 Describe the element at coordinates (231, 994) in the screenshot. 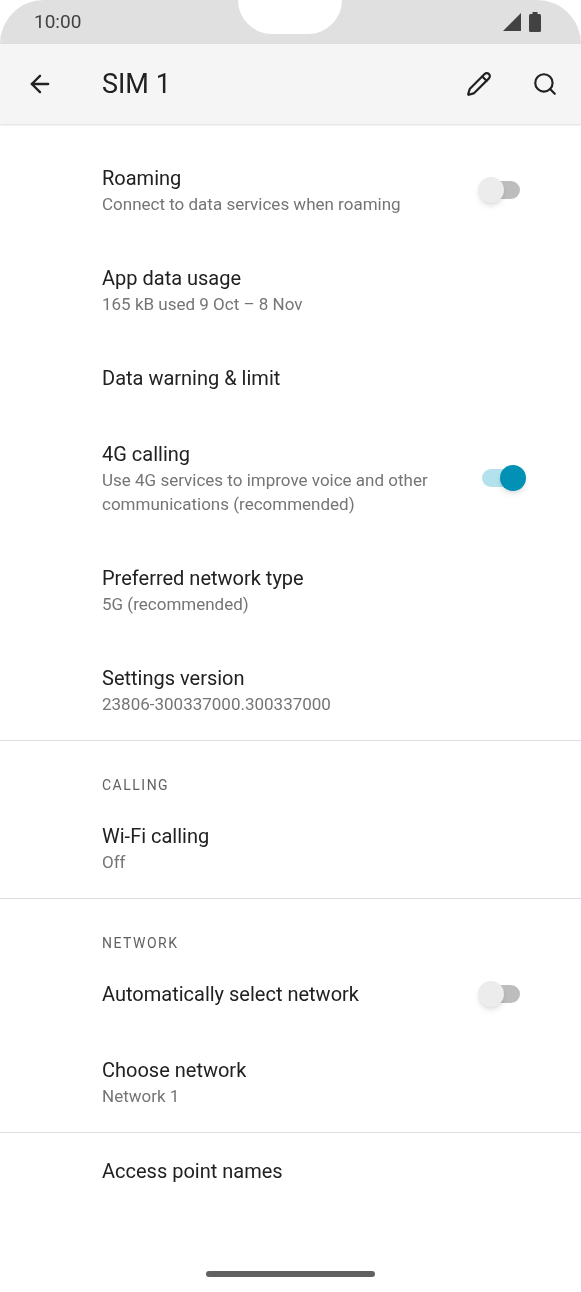

I see `item-title: Automatically select network` at that location.